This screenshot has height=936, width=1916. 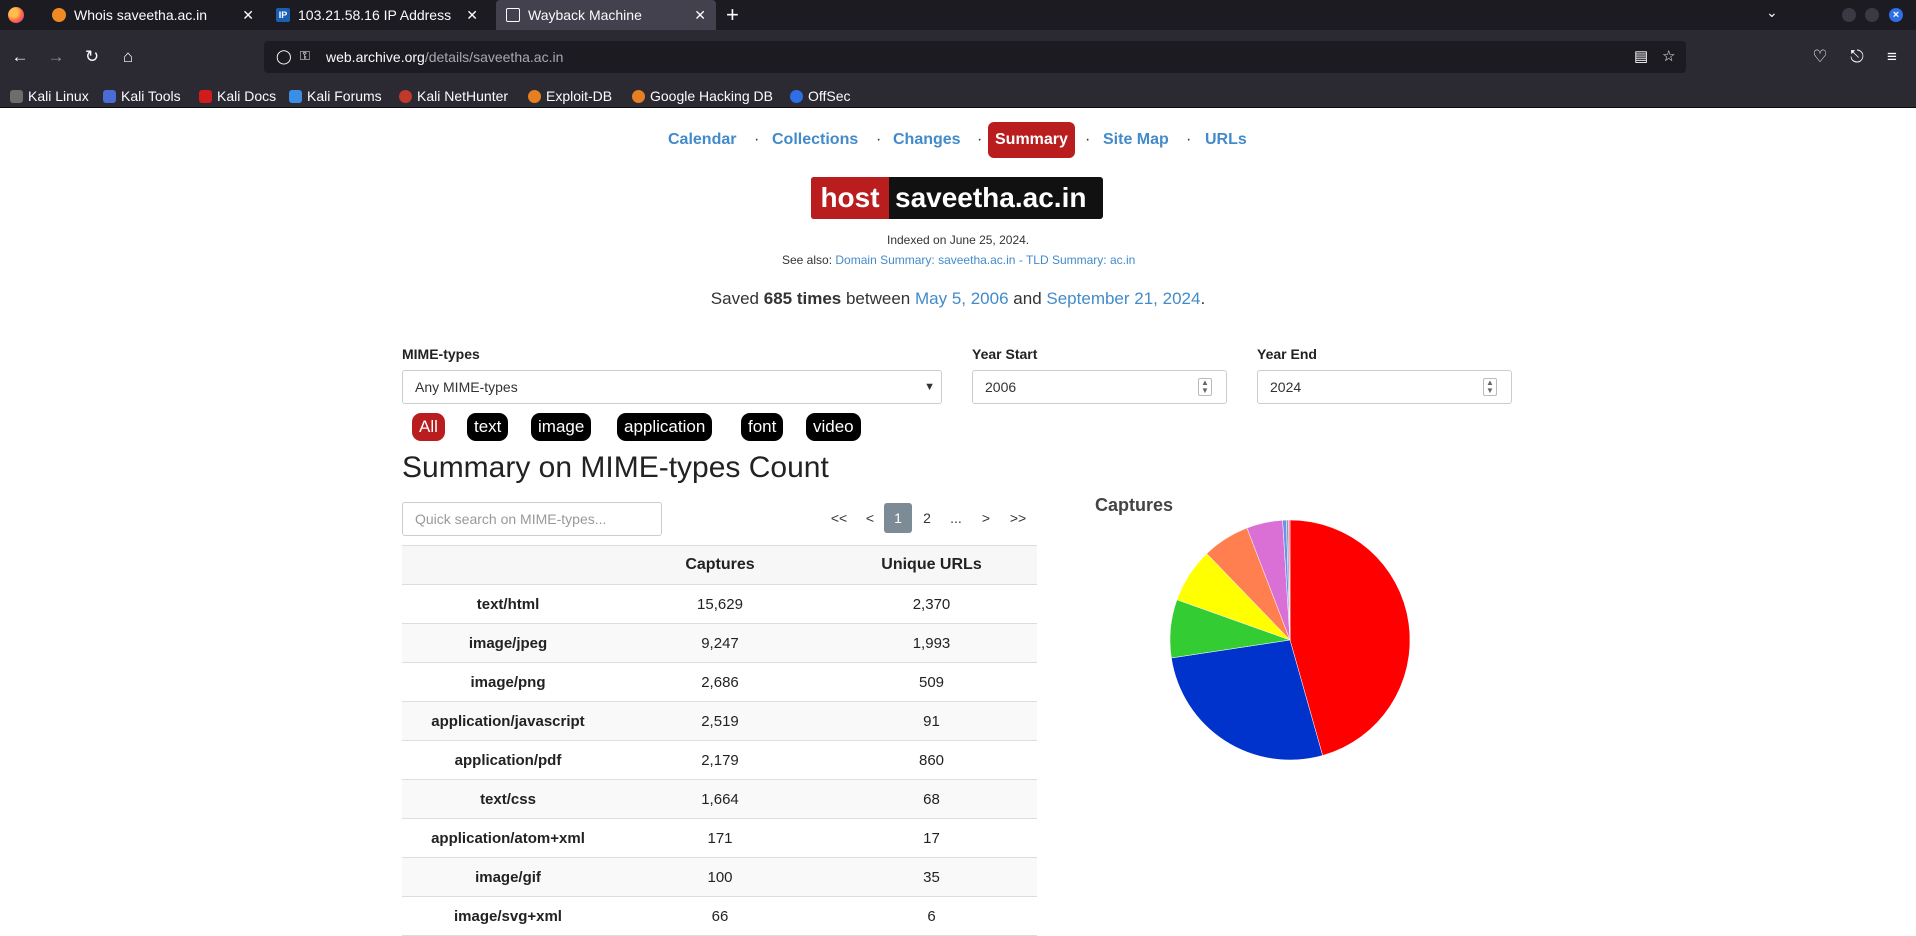 I want to click on home-icon: ⌂, so click(x=128, y=57).